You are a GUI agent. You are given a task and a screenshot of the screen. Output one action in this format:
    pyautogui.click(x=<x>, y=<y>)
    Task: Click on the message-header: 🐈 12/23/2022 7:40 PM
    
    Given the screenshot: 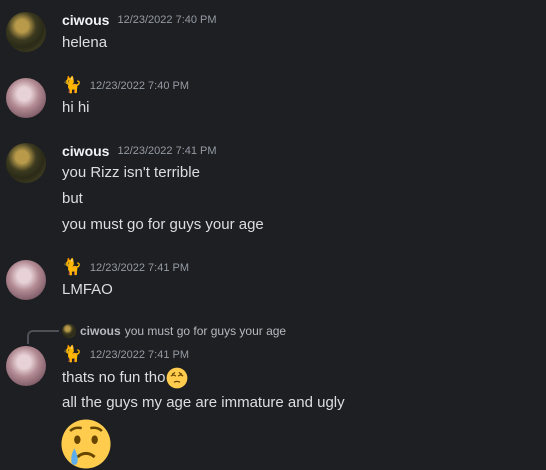 What is the action you would take?
    pyautogui.click(x=125, y=86)
    